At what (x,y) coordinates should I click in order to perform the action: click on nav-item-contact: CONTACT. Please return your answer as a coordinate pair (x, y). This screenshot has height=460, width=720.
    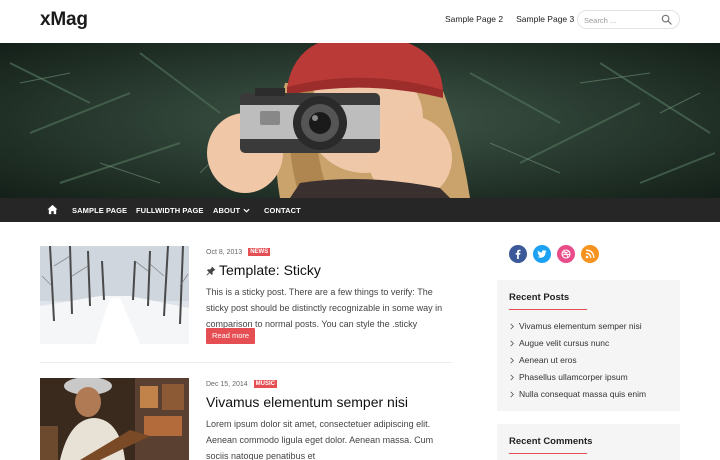
    Looking at the image, I should click on (282, 210).